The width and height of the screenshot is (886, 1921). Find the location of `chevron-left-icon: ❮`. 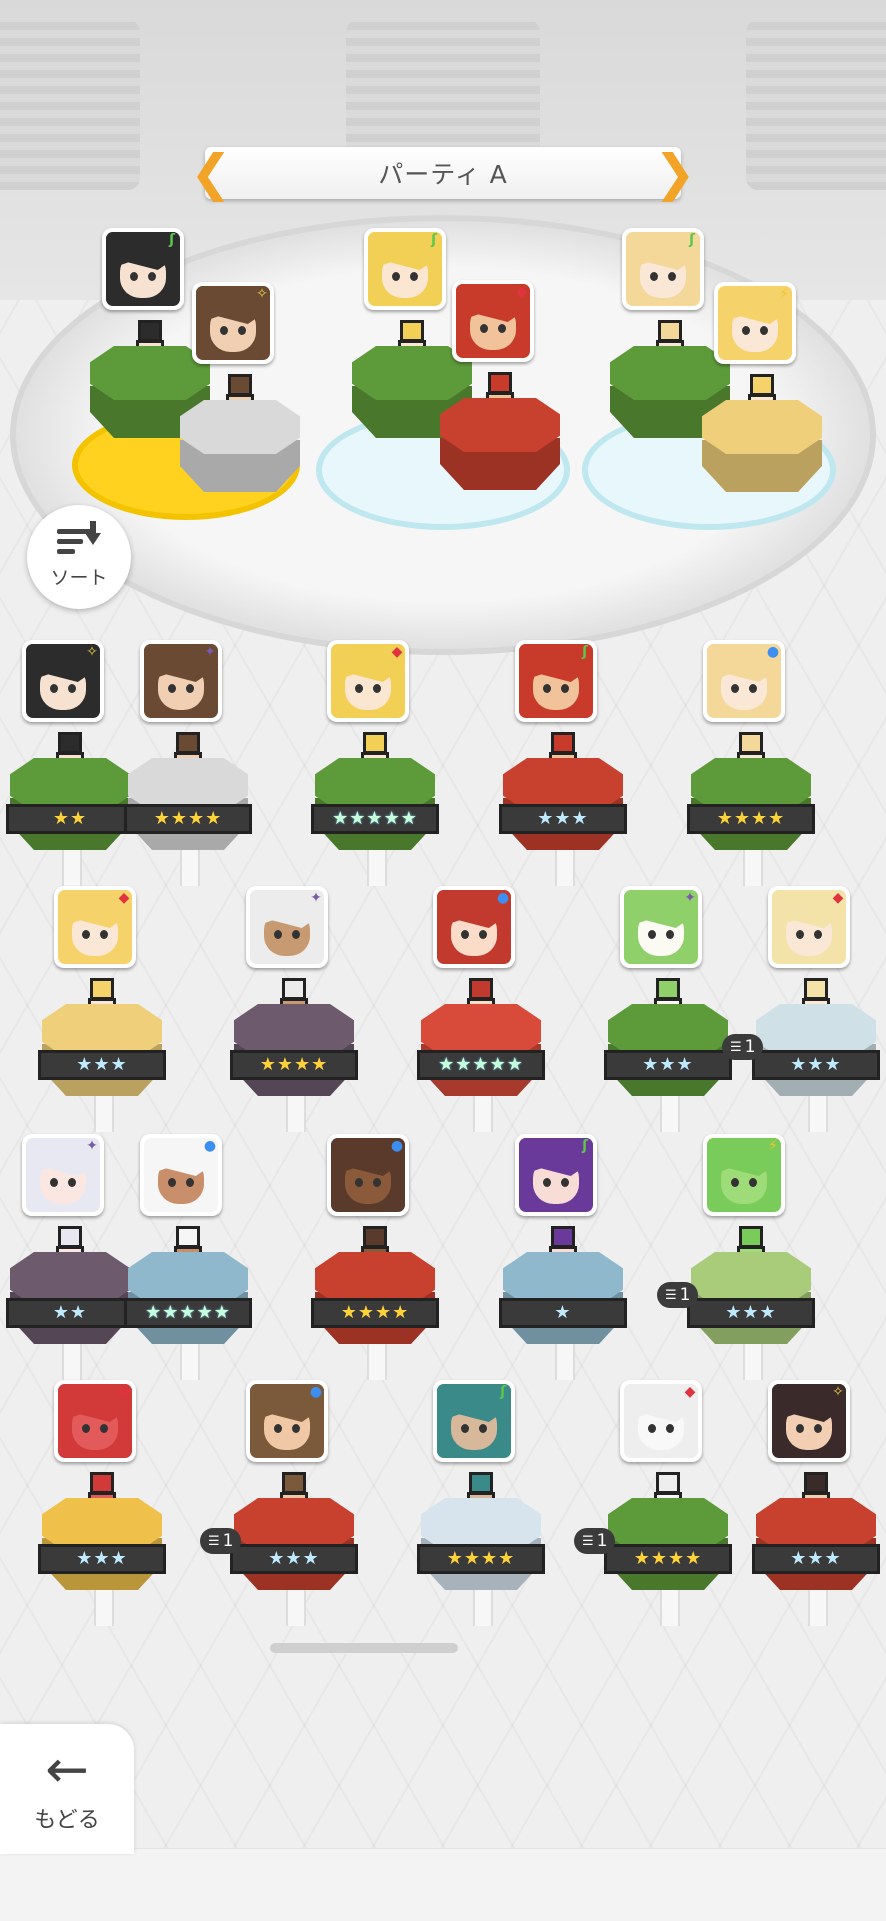

chevron-left-icon: ❮ is located at coordinates (211, 173).